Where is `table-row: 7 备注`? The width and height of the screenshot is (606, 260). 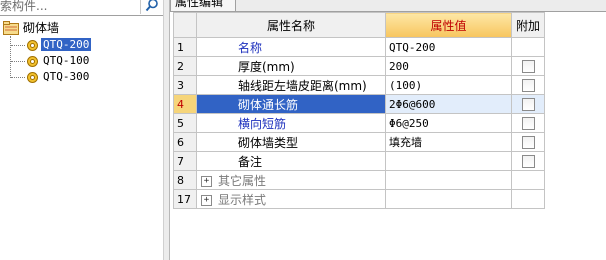 table-row: 7 备注 is located at coordinates (359, 161).